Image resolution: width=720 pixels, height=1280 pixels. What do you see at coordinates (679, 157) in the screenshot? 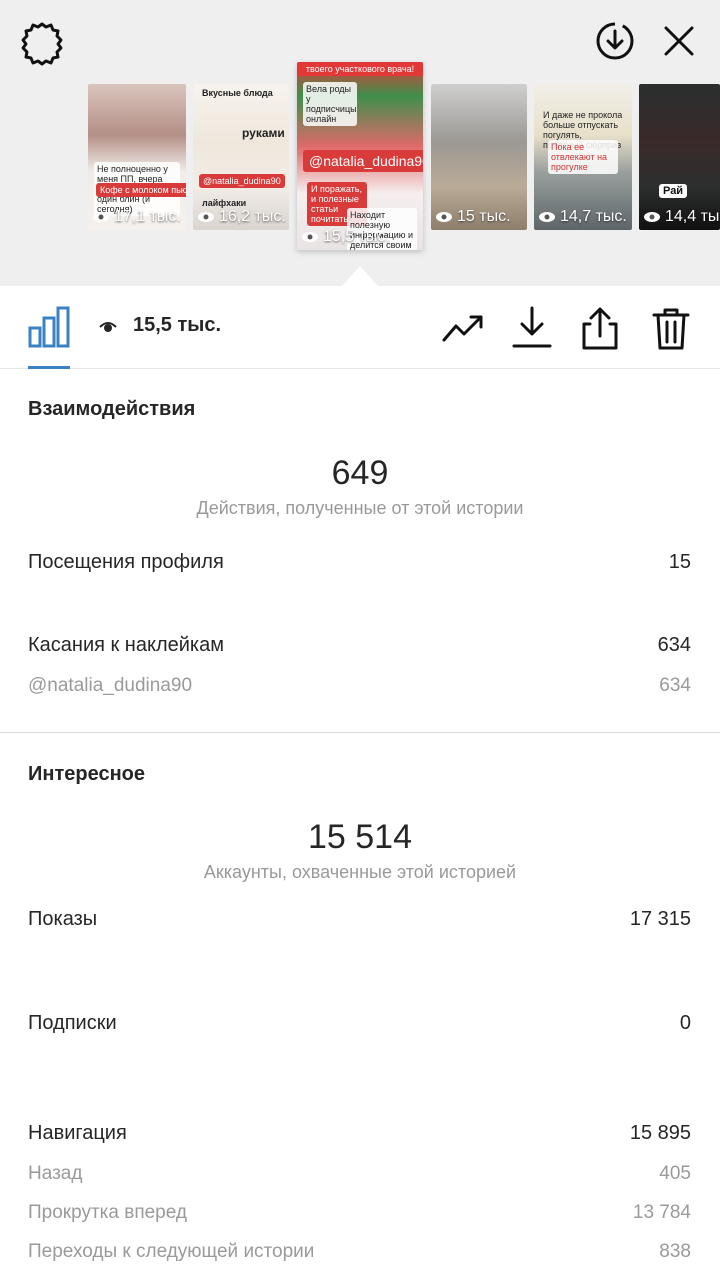
I see `story-thumbnail: Рай 14,4 тыс.` at bounding box center [679, 157].